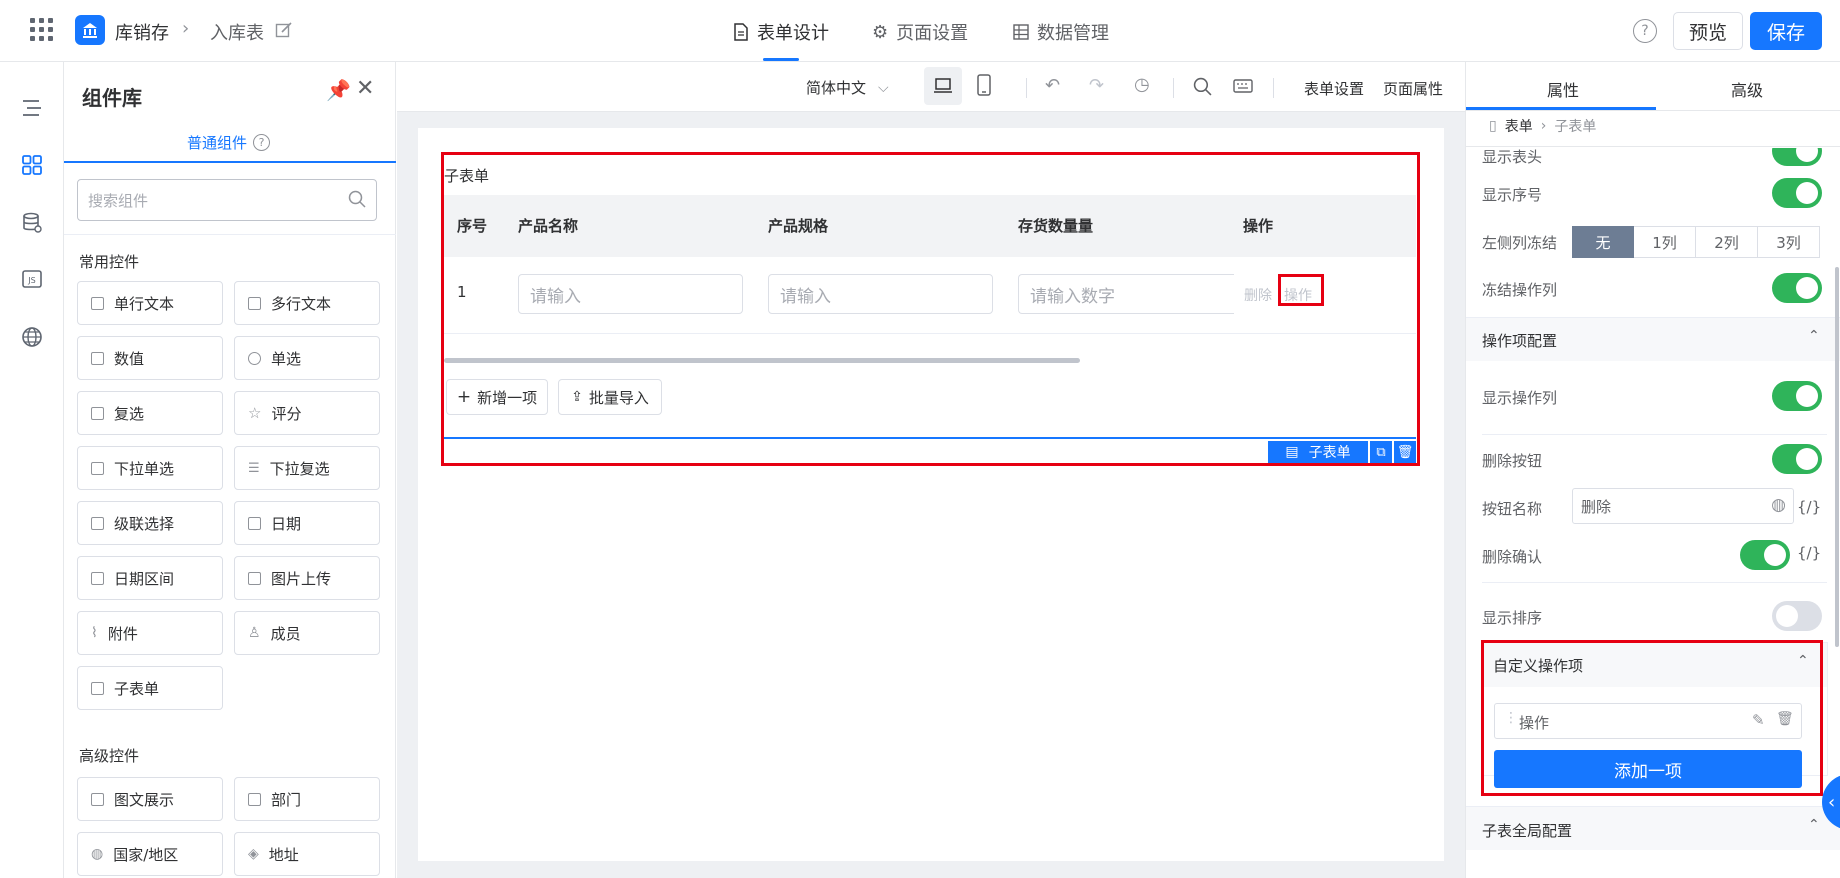 This screenshot has height=878, width=1840. Describe the element at coordinates (150, 633) in the screenshot. I see `component-attachment: ⌇ 附件` at that location.